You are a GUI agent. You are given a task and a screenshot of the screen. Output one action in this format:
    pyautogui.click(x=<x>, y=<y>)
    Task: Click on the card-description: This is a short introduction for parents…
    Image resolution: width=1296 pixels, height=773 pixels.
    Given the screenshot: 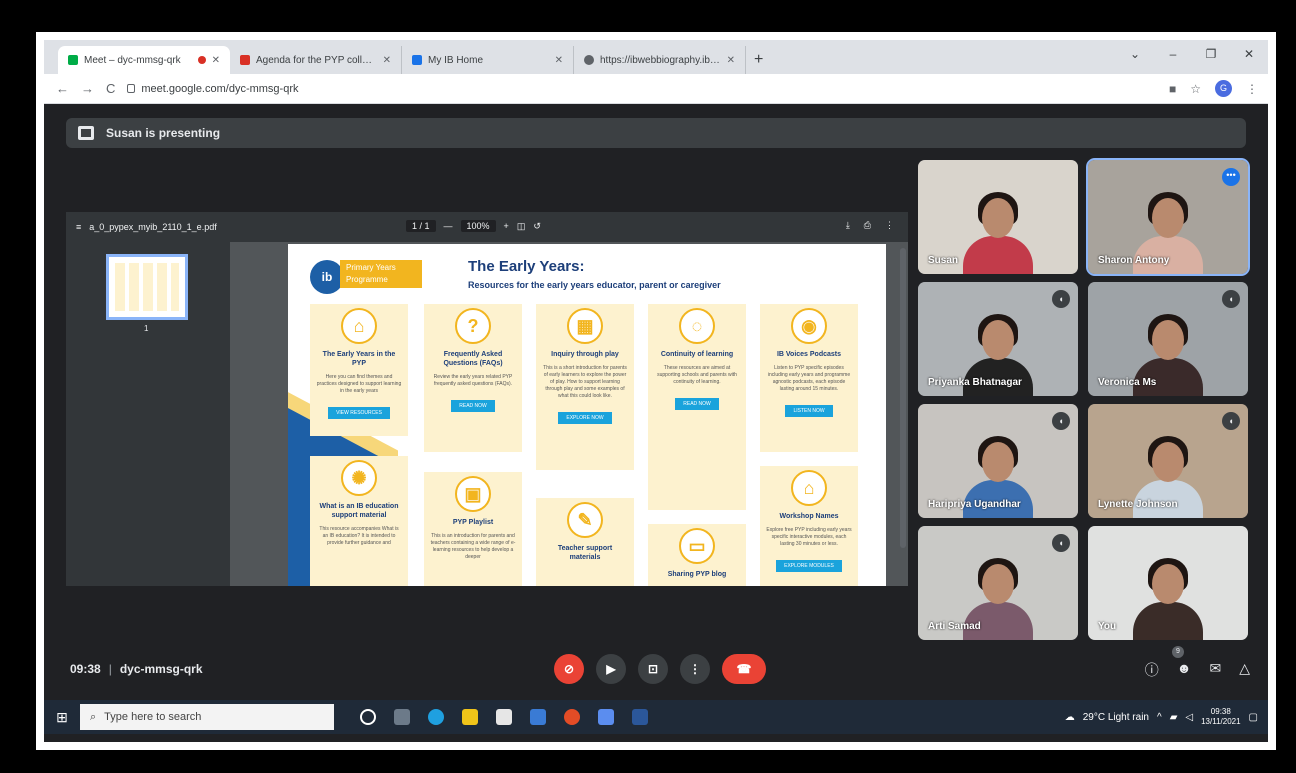 What is the action you would take?
    pyautogui.click(x=585, y=382)
    